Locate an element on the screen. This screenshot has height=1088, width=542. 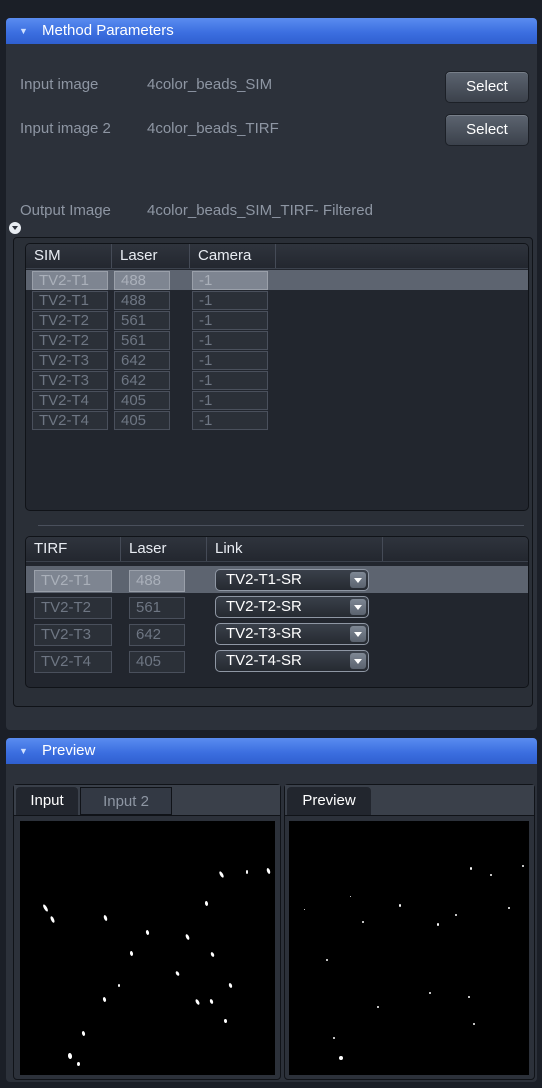
tirf-name-cell: TV2-T4 is located at coordinates (73, 662).